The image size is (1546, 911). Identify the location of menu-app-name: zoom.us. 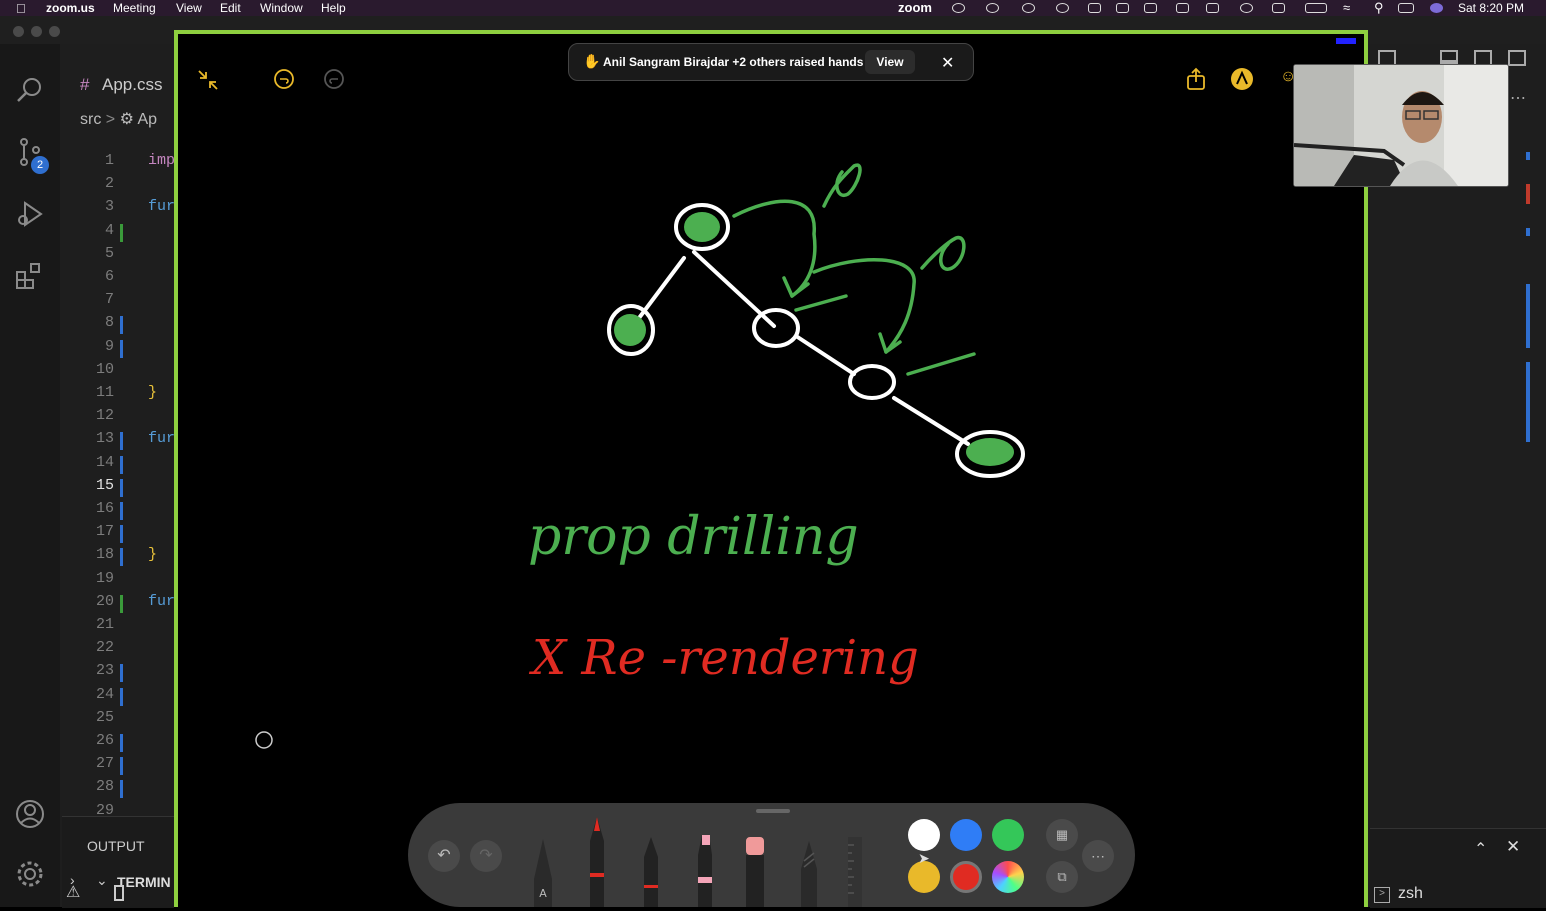
(70, 8).